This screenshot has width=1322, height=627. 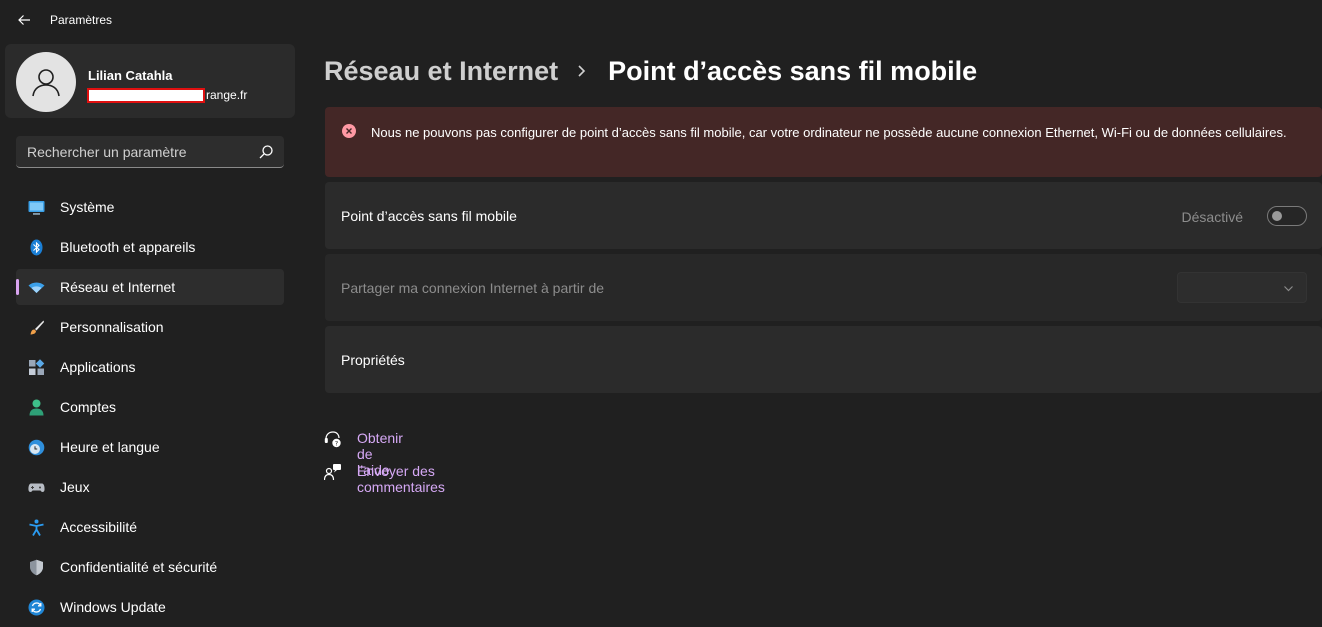 What do you see at coordinates (150, 207) in the screenshot?
I see `sidebar-item-systeme: Système` at bounding box center [150, 207].